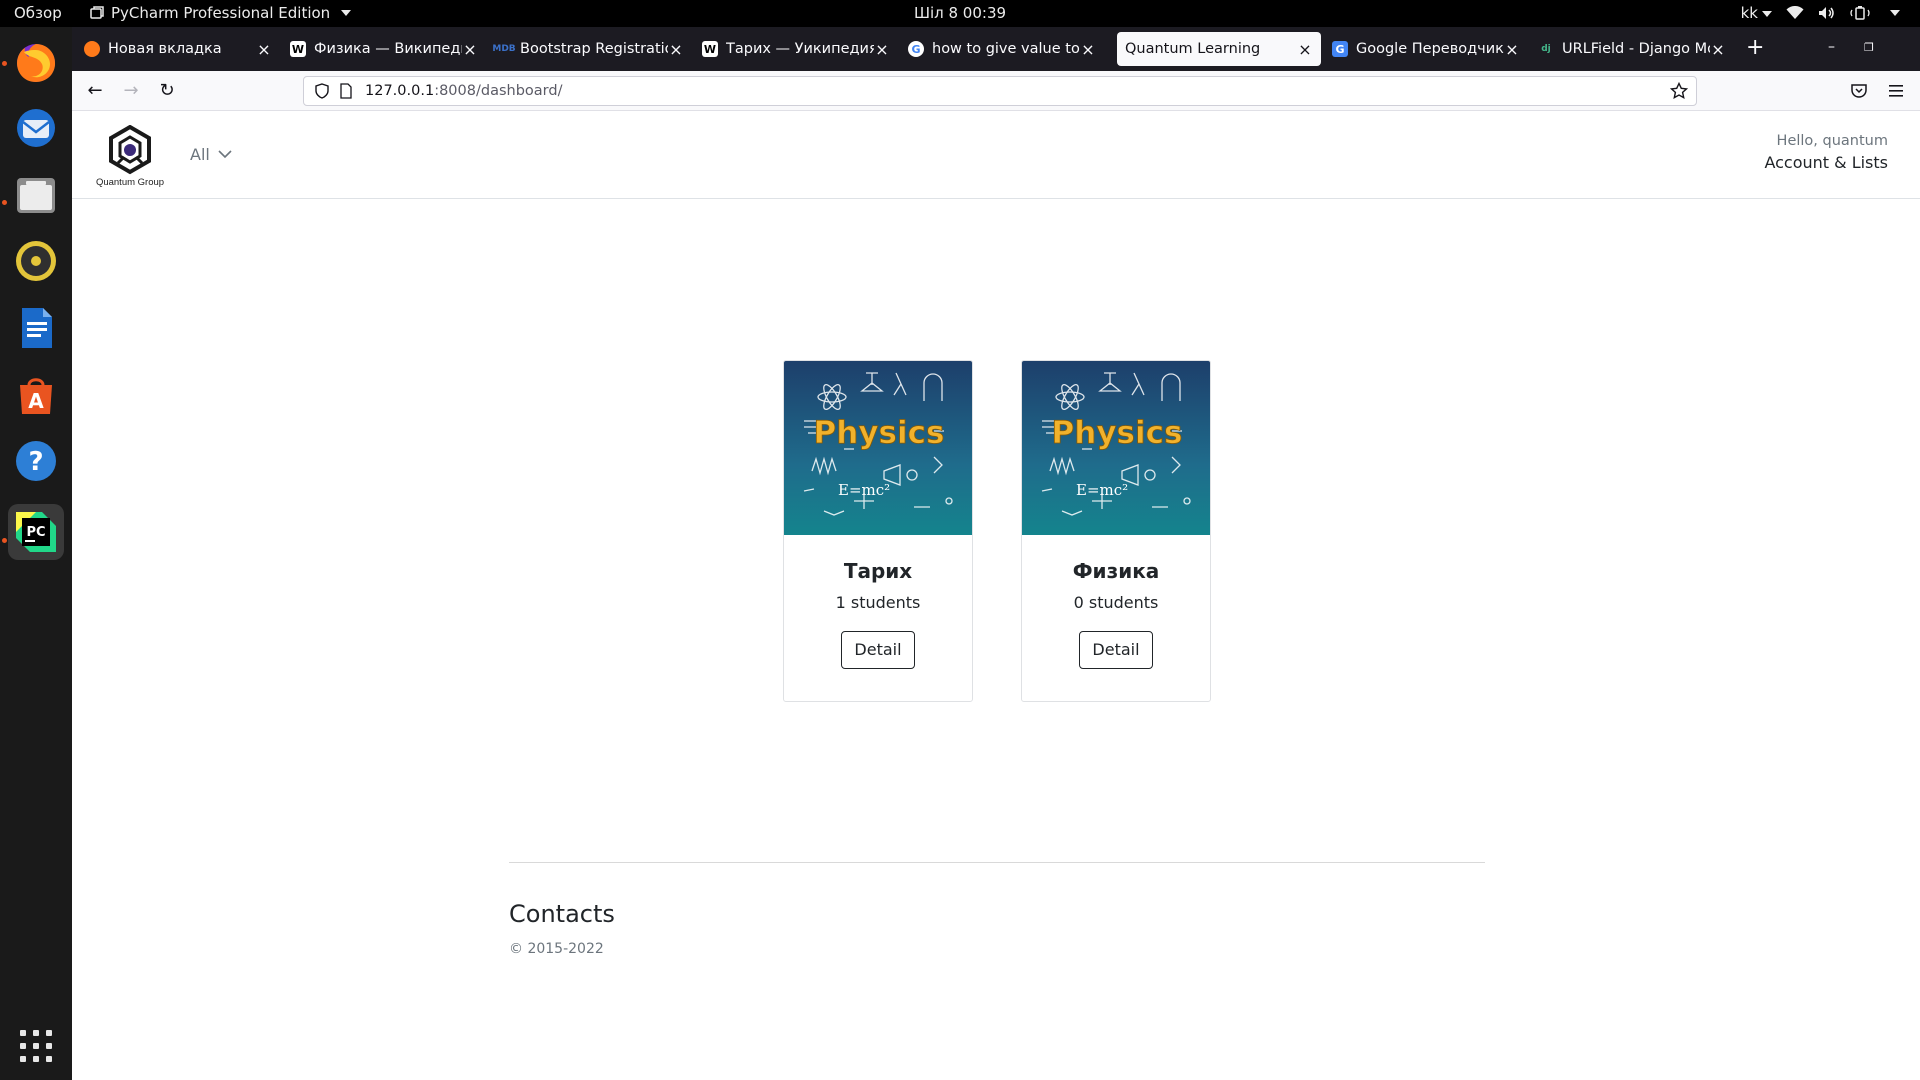  What do you see at coordinates (38, 13) in the screenshot?
I see `activities-button: Обзор` at bounding box center [38, 13].